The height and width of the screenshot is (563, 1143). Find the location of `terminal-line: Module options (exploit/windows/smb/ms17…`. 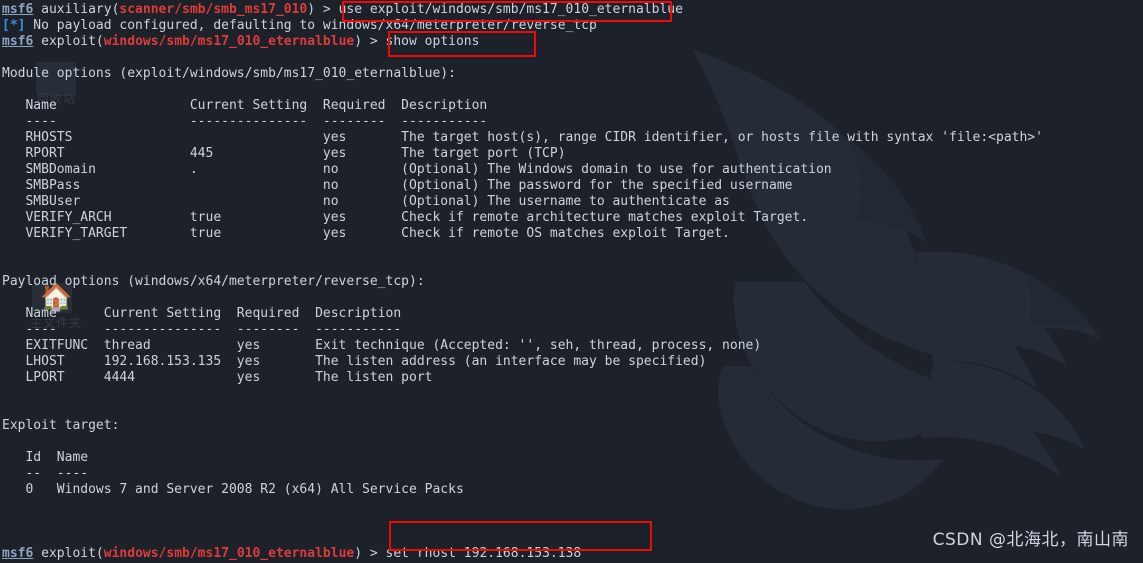

terminal-line: Module options (exploit/windows/smb/ms17… is located at coordinates (572, 74).